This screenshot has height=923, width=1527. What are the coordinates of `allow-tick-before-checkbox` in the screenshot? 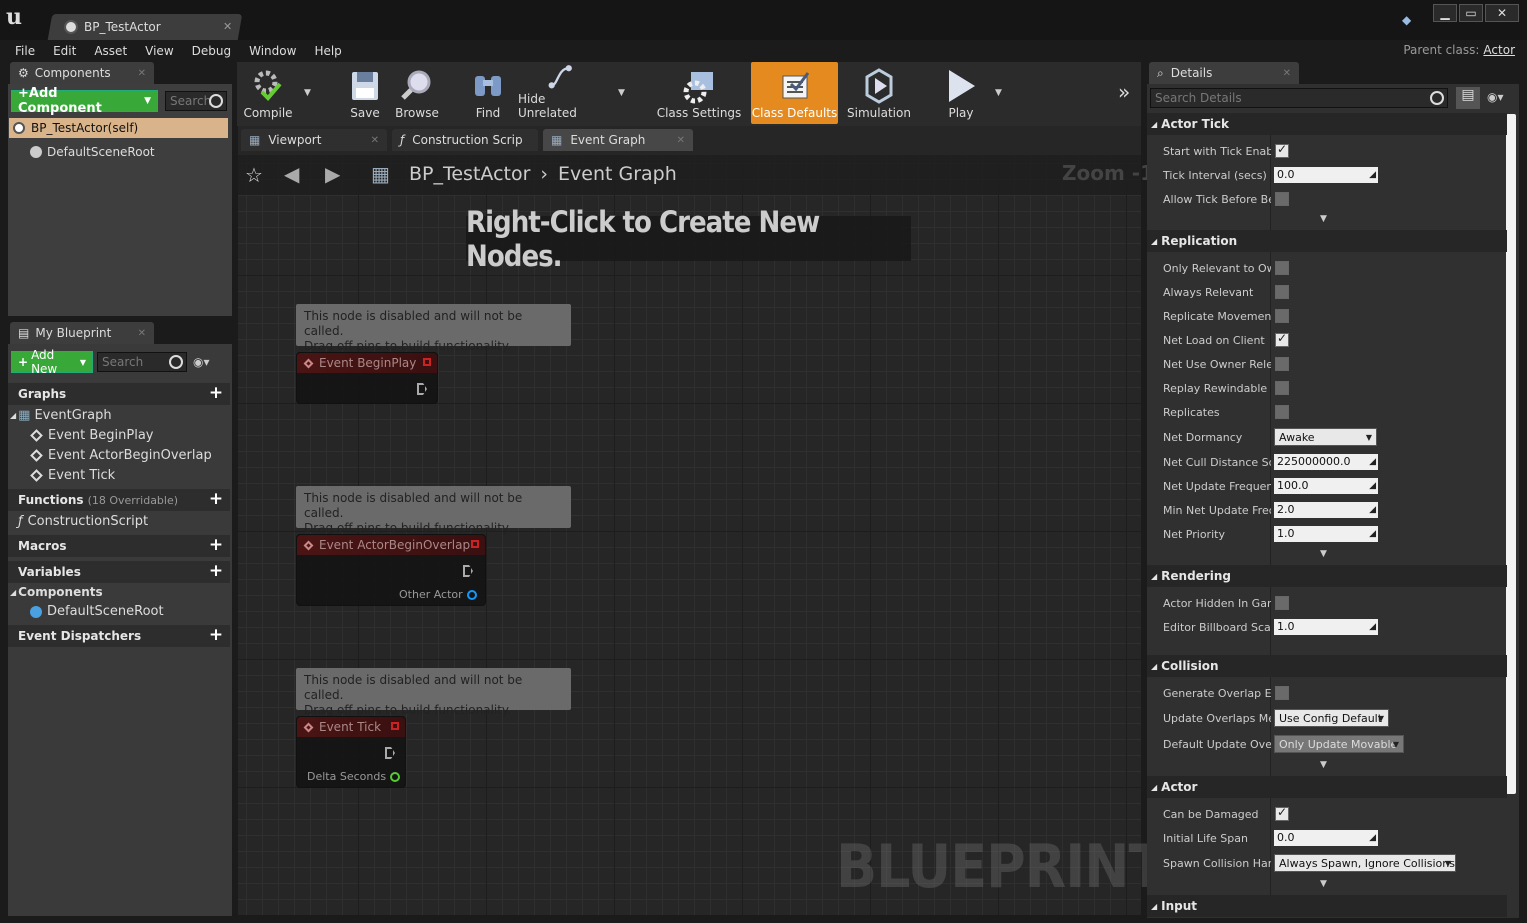 It's located at (1282, 199).